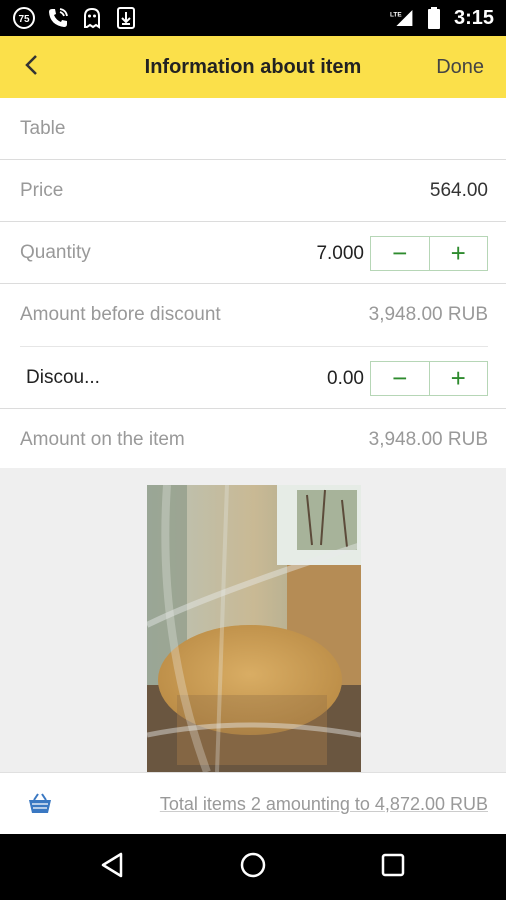  What do you see at coordinates (253, 315) in the screenshot?
I see `amount-before-row: Amount before discount 3,948.00 RUB` at bounding box center [253, 315].